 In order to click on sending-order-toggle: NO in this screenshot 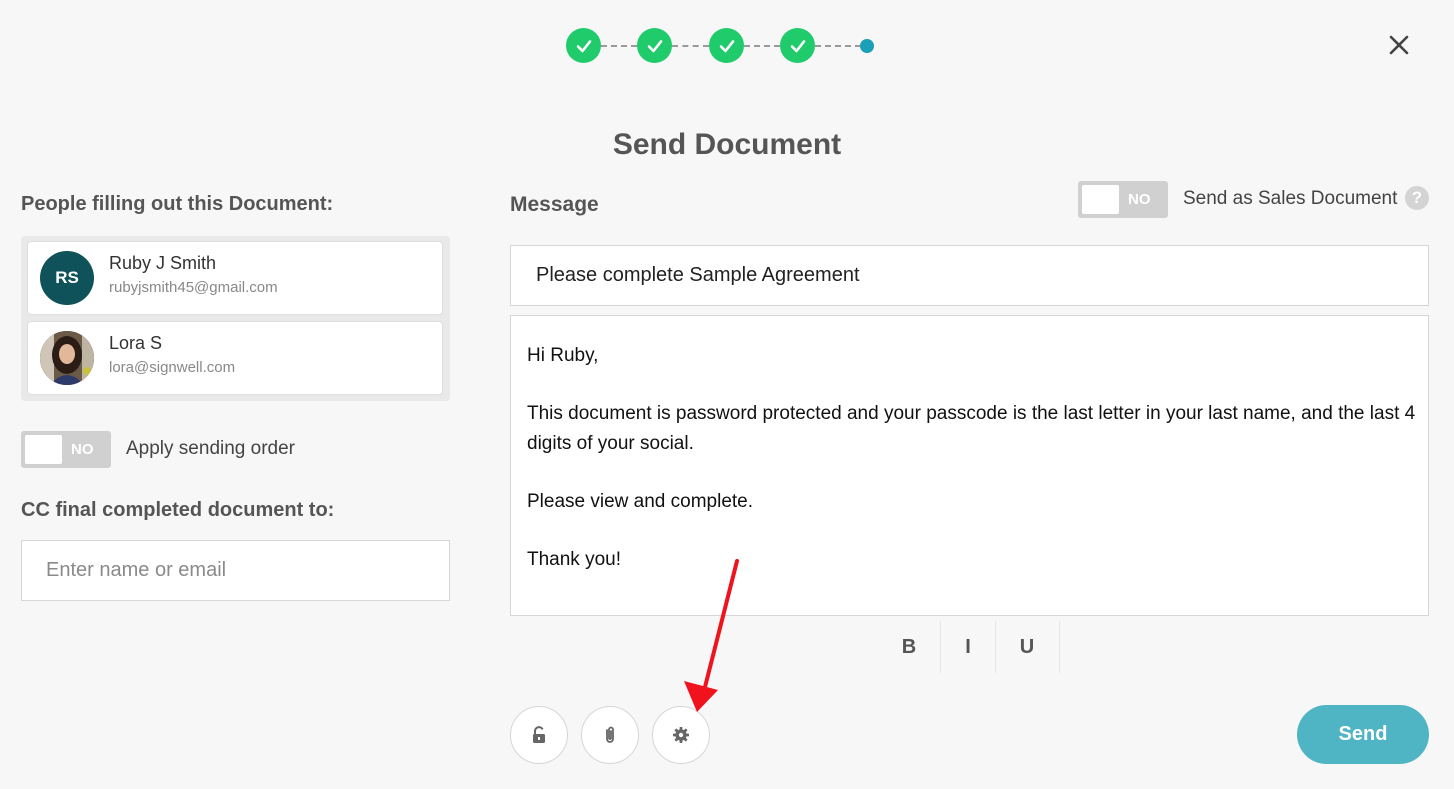, I will do `click(66, 449)`.